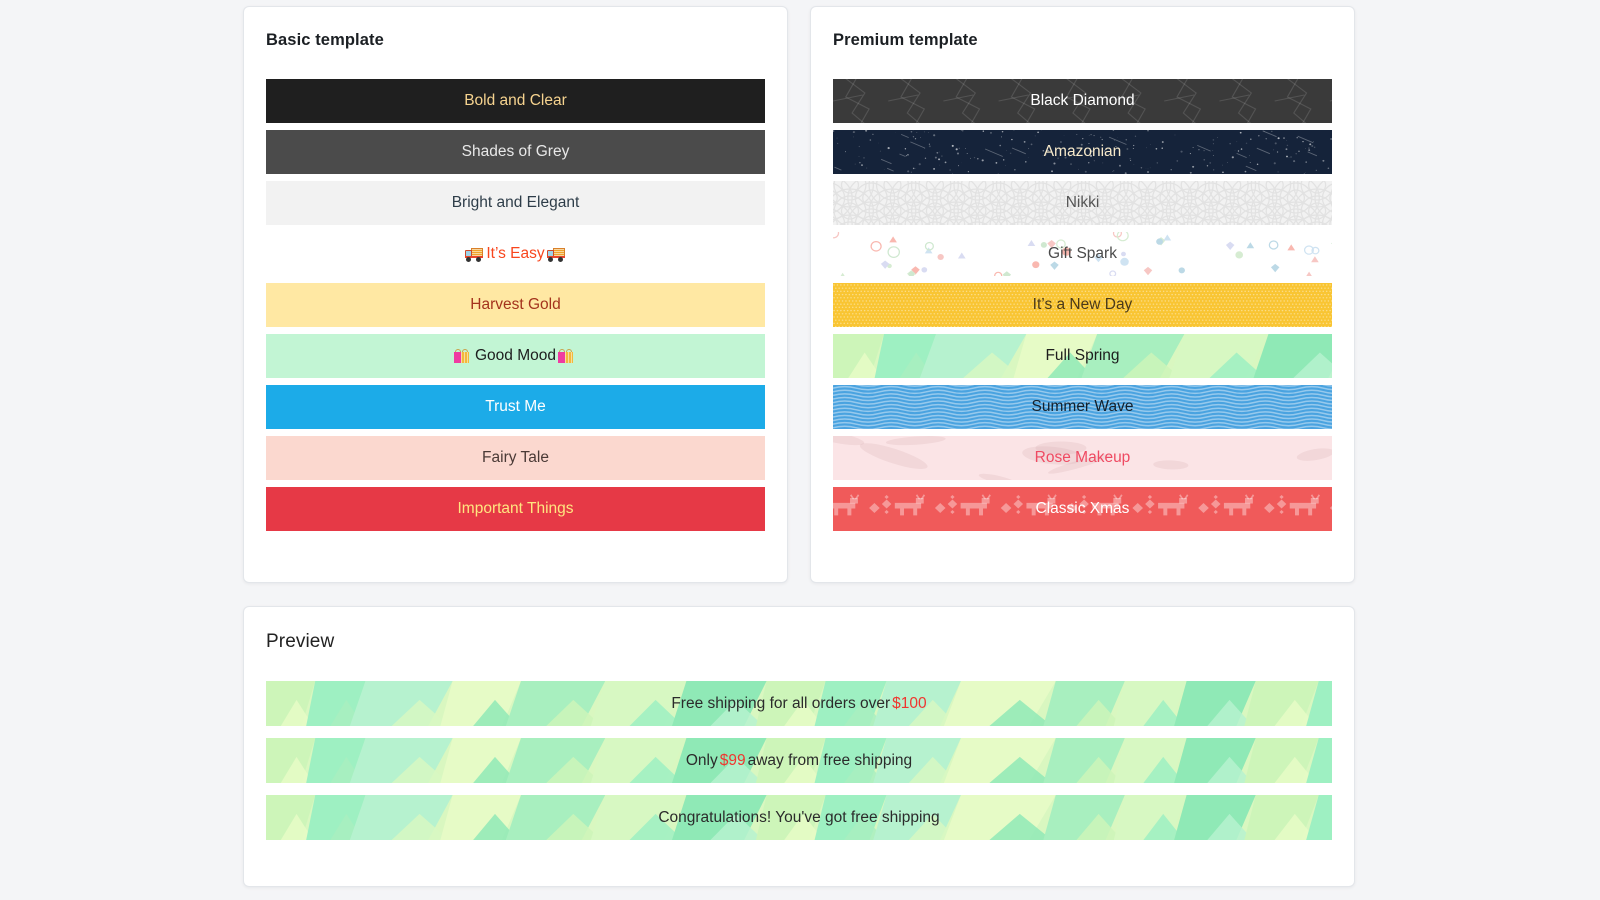 Image resolution: width=1600 pixels, height=900 pixels. What do you see at coordinates (701, 760) in the screenshot?
I see `preview-message-prefix: Only` at bounding box center [701, 760].